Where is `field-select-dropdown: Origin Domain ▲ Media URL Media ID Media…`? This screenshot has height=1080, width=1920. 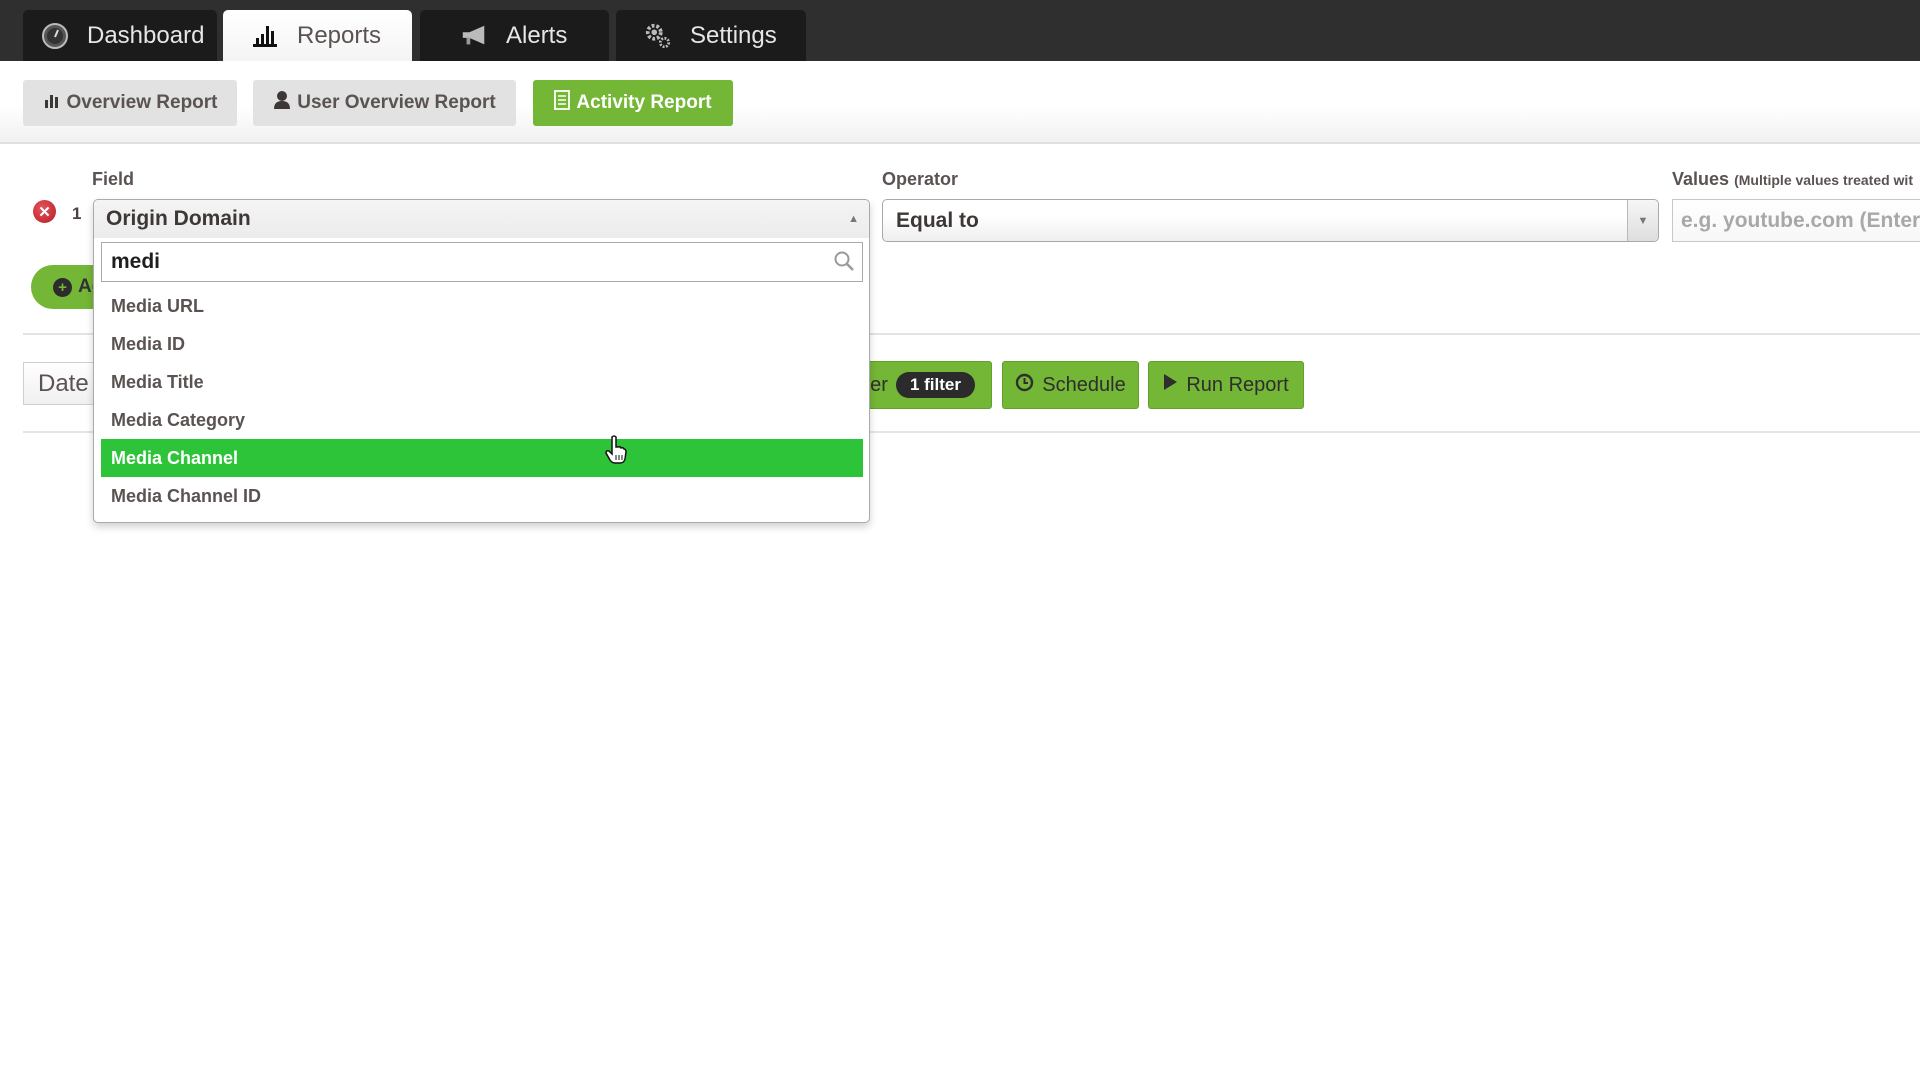 field-select-dropdown: Origin Domain ▲ Media URL Media ID Media… is located at coordinates (481, 361).